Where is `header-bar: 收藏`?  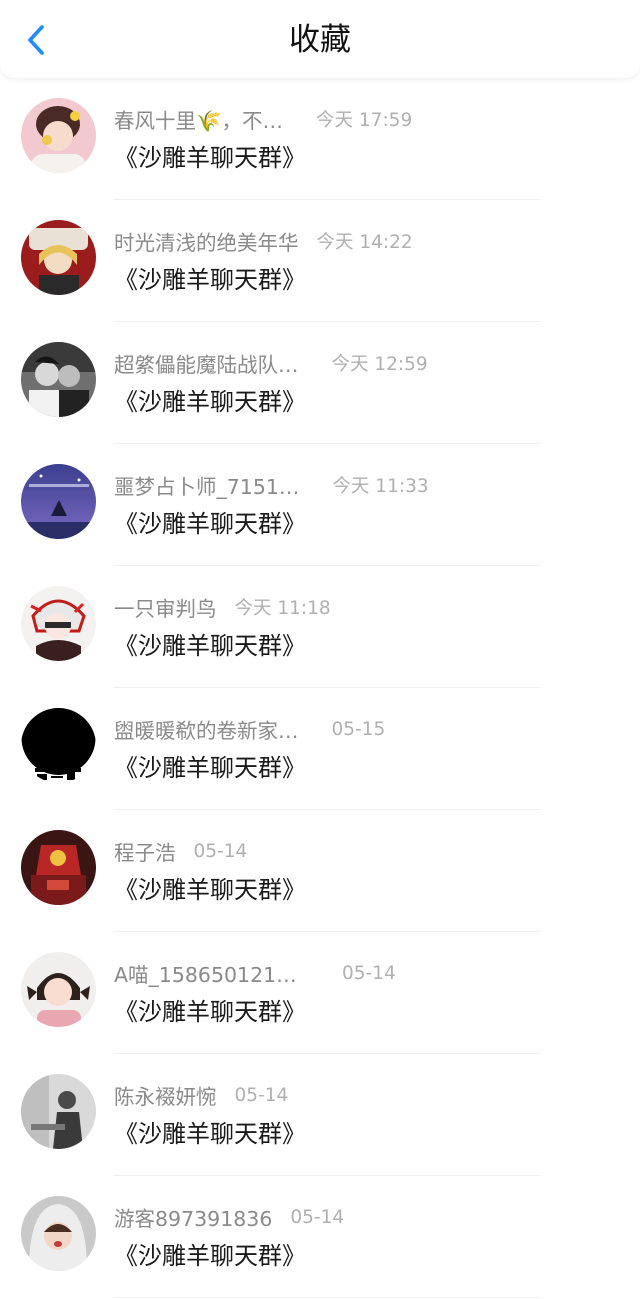
header-bar: 收藏 is located at coordinates (320, 39).